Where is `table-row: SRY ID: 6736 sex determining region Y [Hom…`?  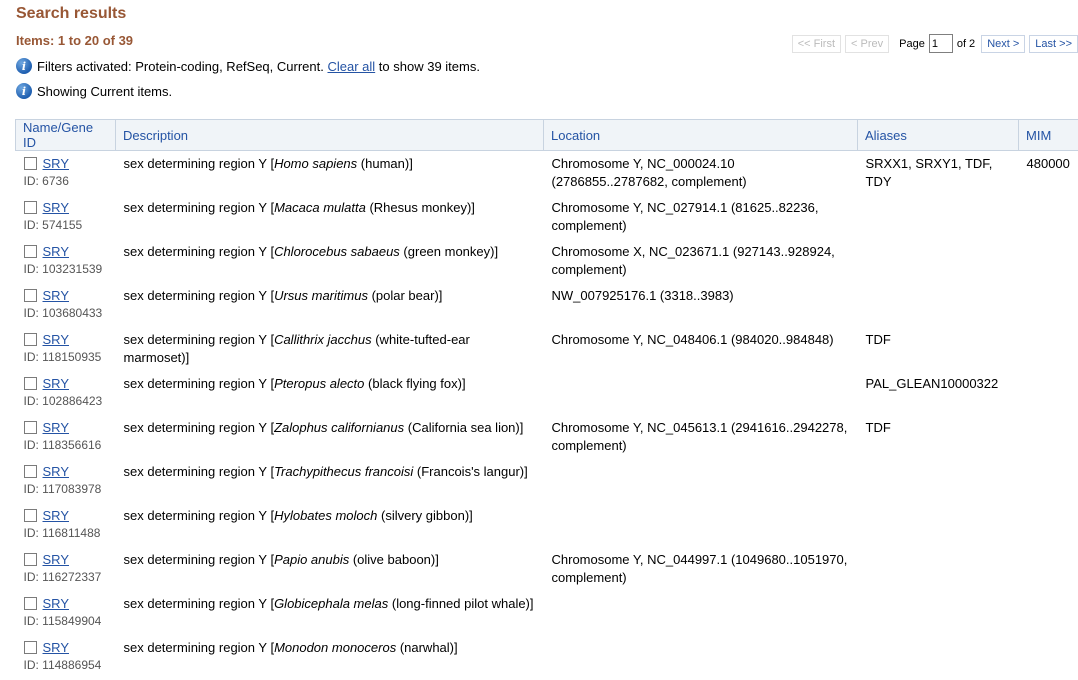
table-row: SRY ID: 6736 sex determining region Y [Hom… is located at coordinates (547, 173).